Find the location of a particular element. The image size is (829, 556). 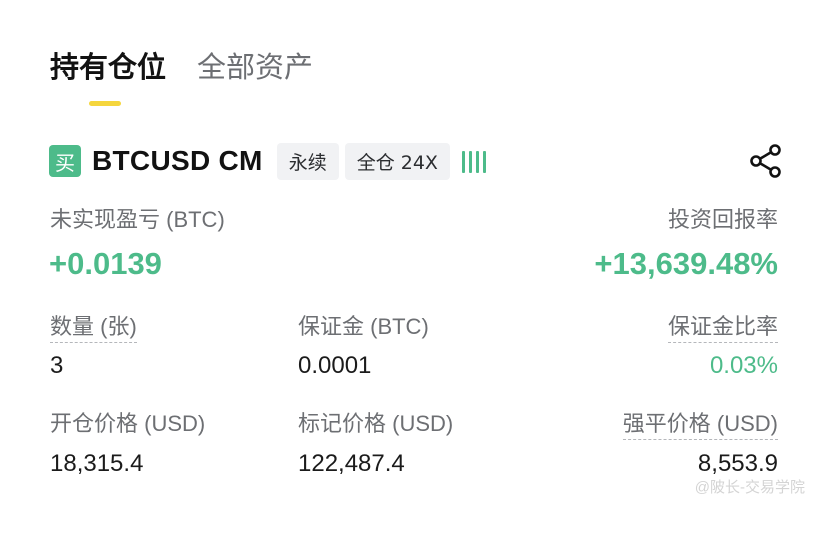

contract-type-tag: 永续 is located at coordinates (307, 161).